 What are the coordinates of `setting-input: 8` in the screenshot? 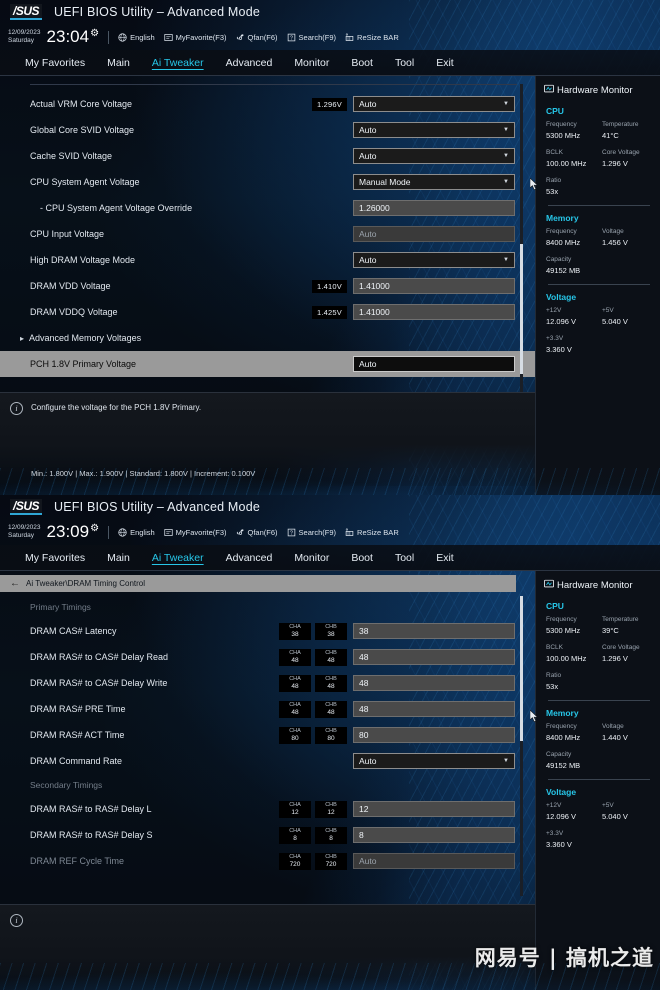 It's located at (434, 835).